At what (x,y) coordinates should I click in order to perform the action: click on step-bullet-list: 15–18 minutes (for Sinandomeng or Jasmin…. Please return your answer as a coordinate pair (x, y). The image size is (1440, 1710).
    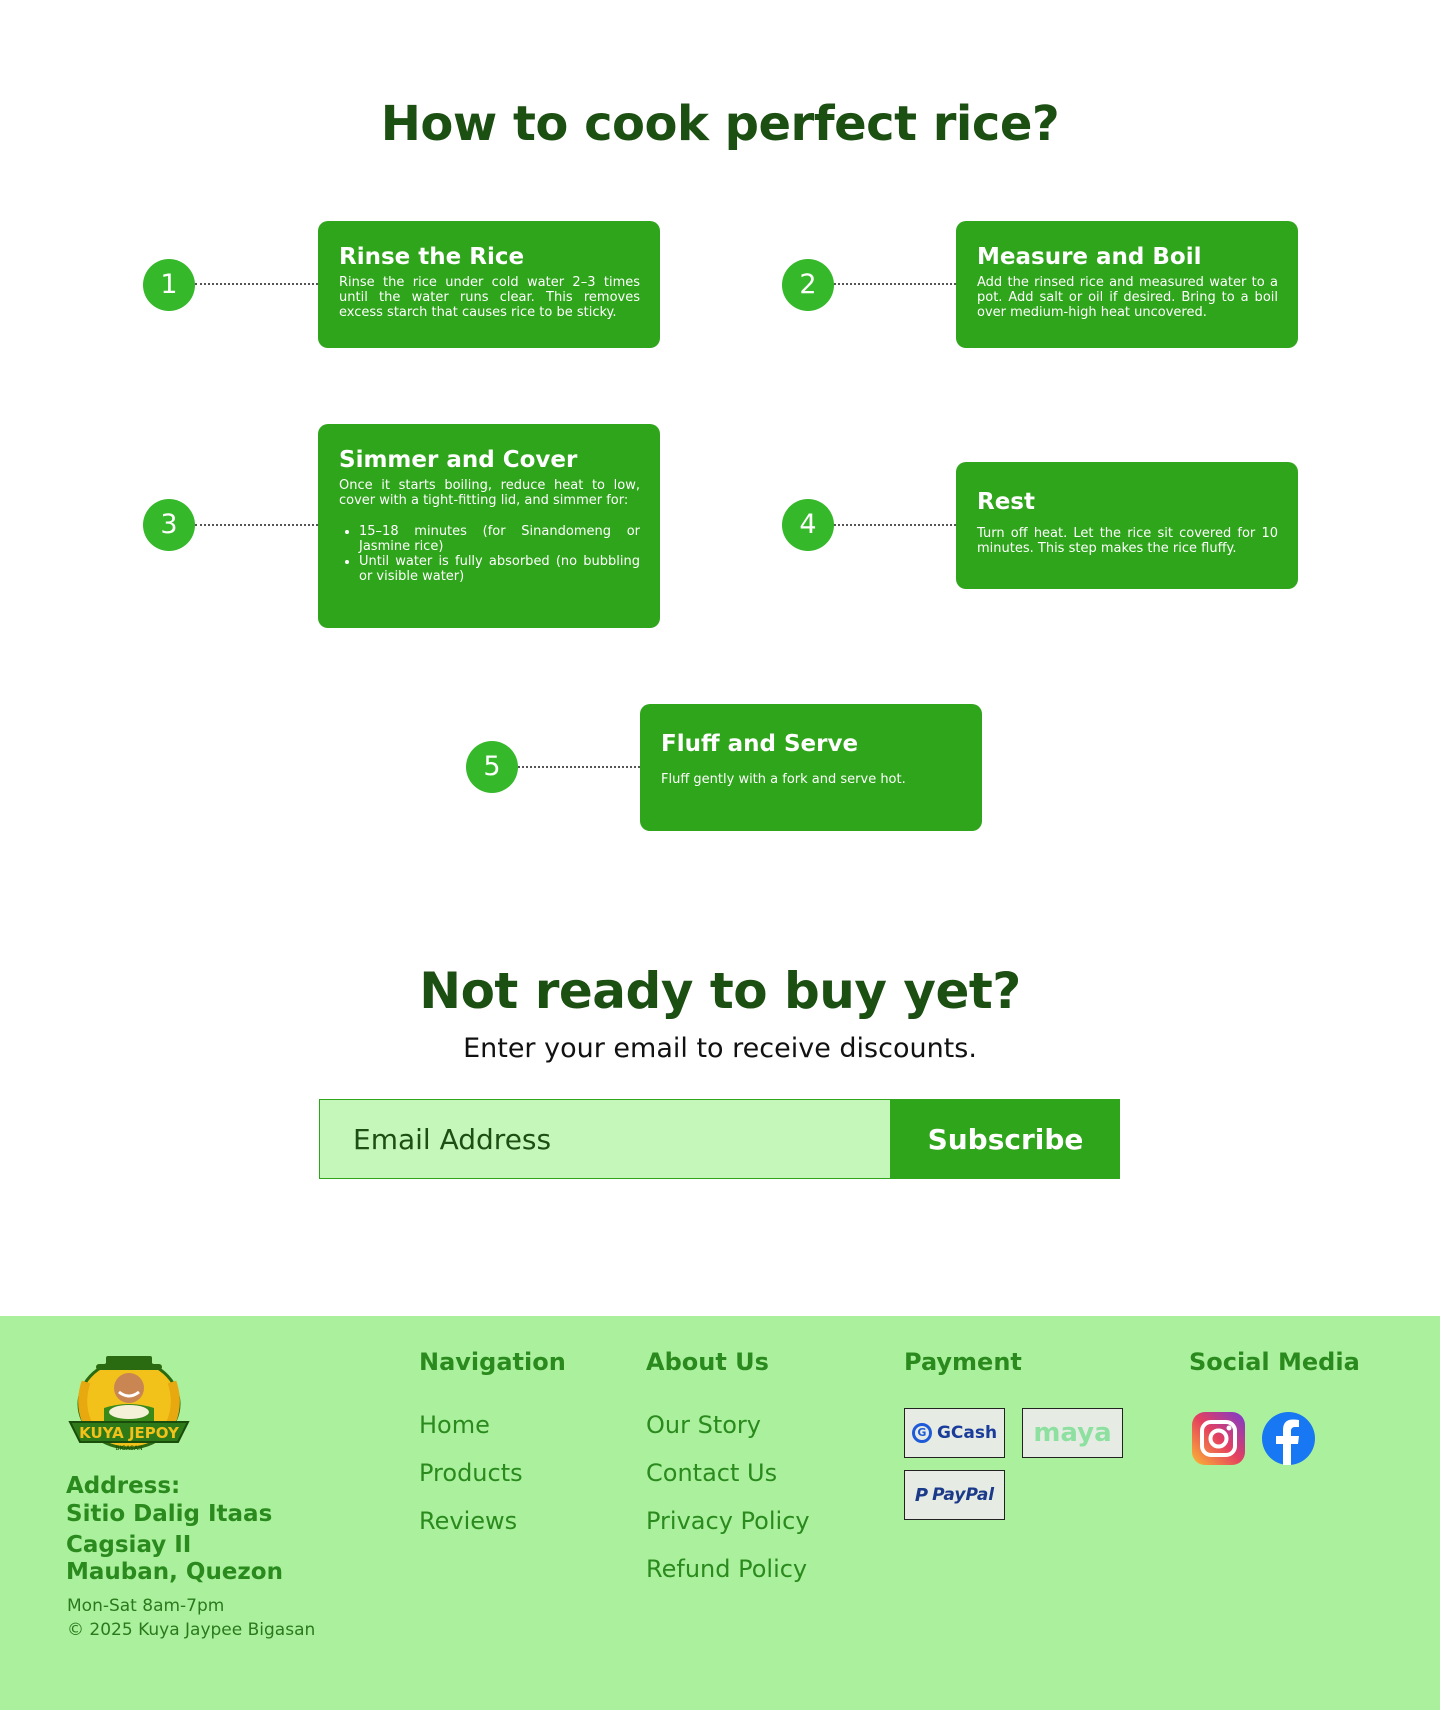
    Looking at the image, I should click on (489, 554).